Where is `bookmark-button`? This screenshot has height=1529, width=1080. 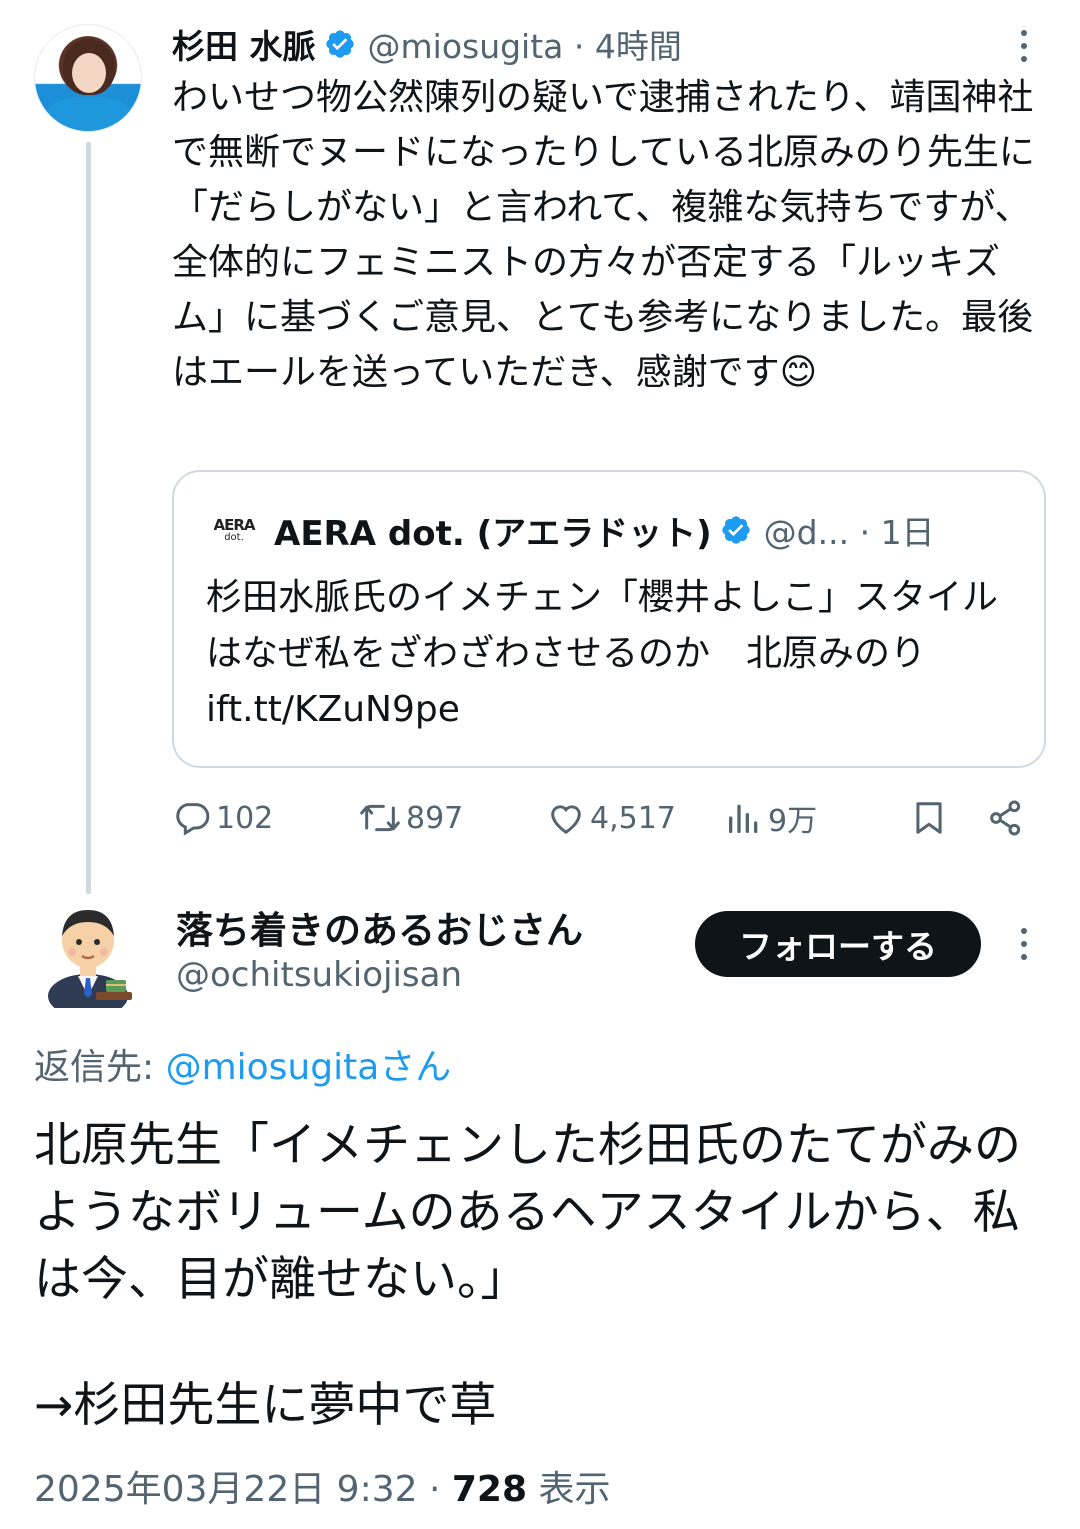
bookmark-button is located at coordinates (929, 818).